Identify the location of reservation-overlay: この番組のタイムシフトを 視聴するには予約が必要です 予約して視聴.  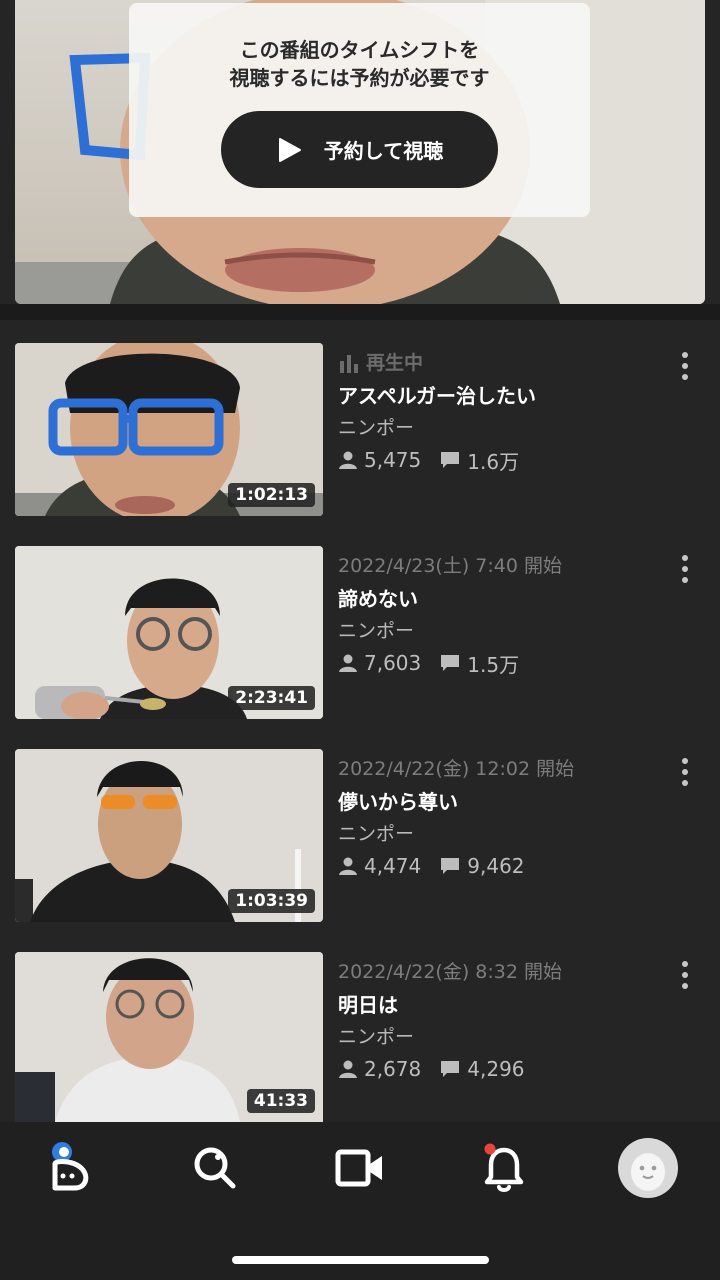
(359, 110).